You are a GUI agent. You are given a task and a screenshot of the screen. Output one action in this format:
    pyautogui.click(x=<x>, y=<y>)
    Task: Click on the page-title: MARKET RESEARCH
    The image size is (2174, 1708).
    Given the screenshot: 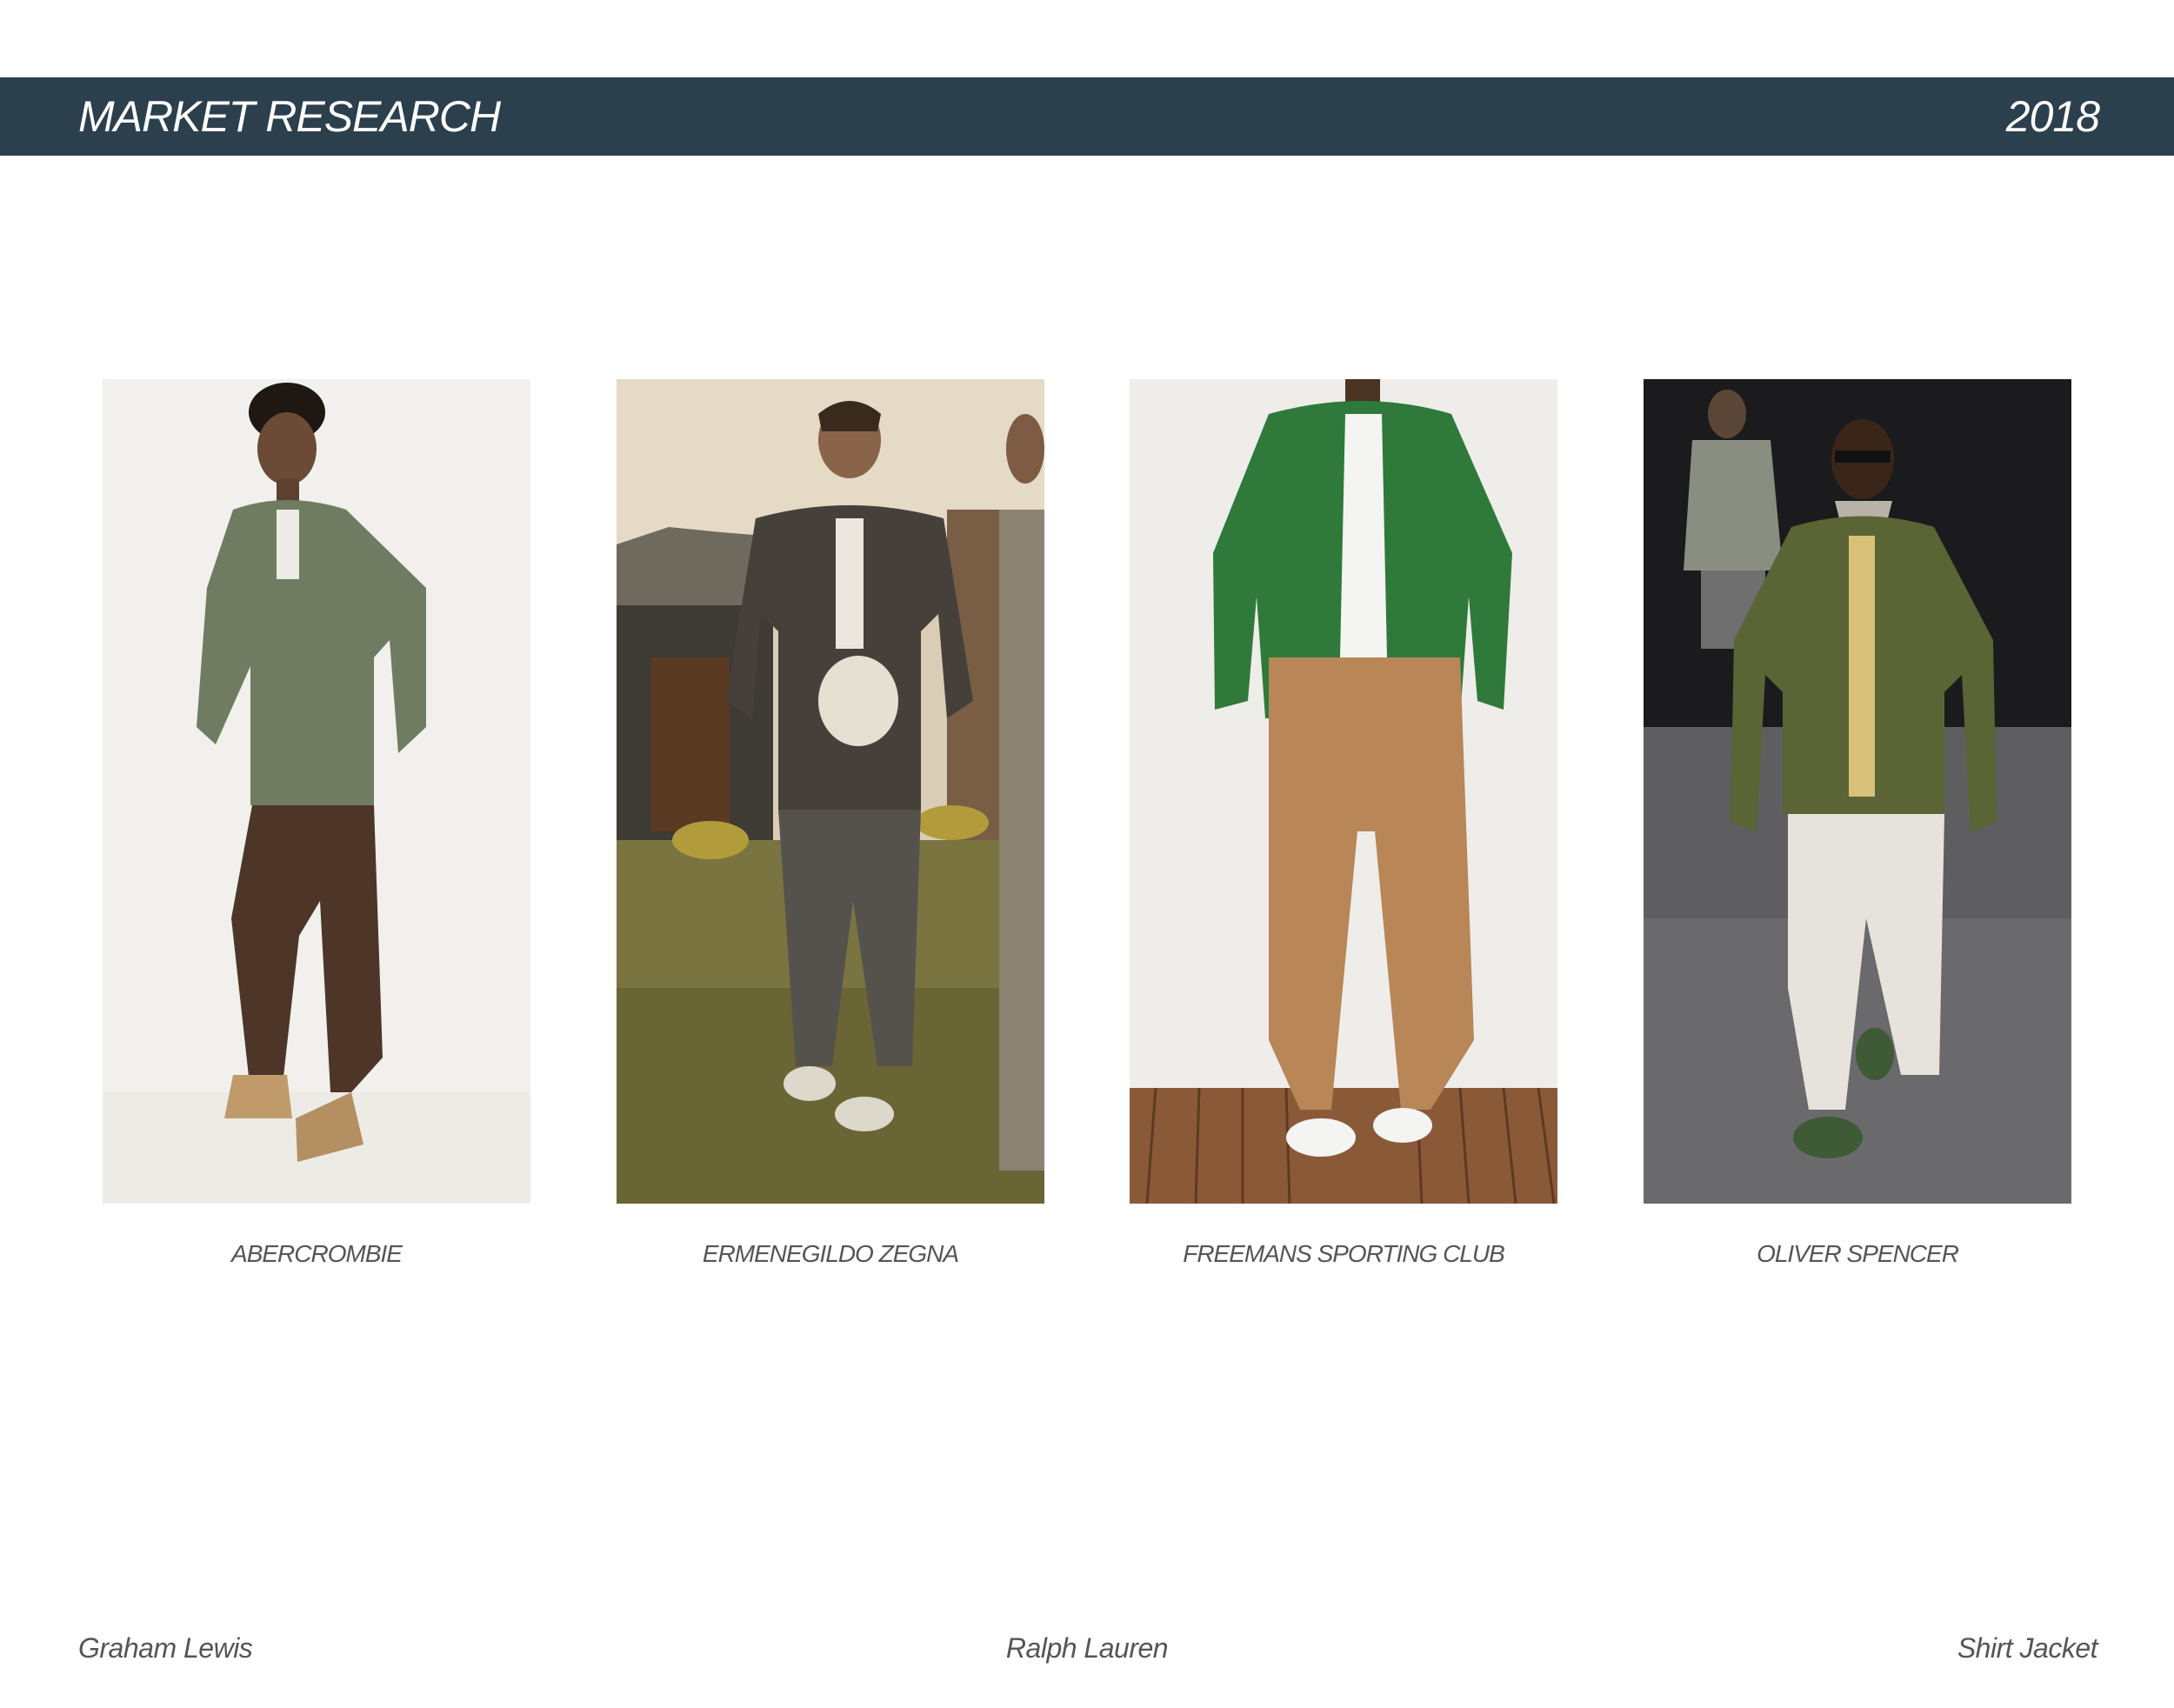 What is the action you would take?
    pyautogui.click(x=289, y=116)
    